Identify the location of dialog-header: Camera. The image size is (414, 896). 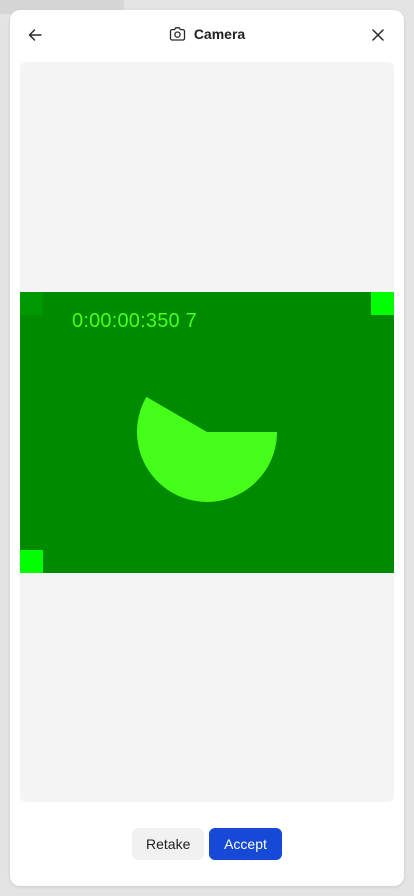
(207, 36).